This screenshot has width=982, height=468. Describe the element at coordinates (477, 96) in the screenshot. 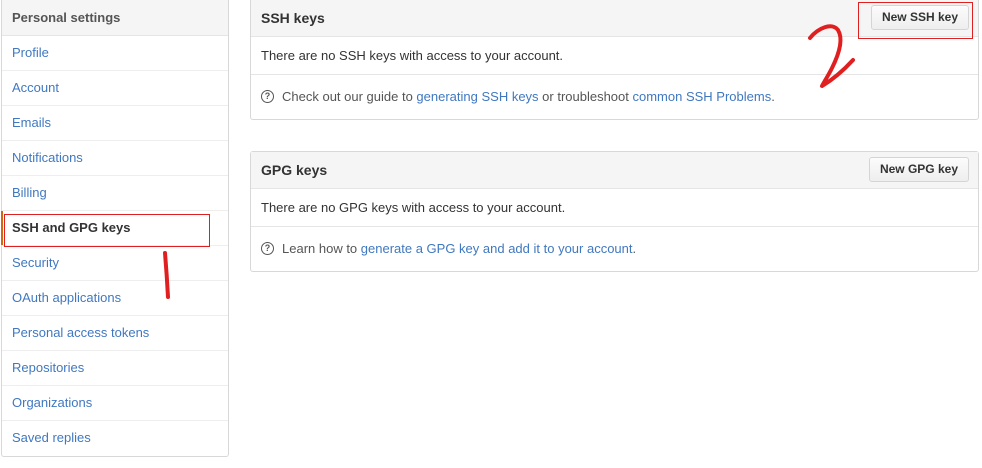

I see `generating-ssh-keys-link: generating SSH keys` at that location.